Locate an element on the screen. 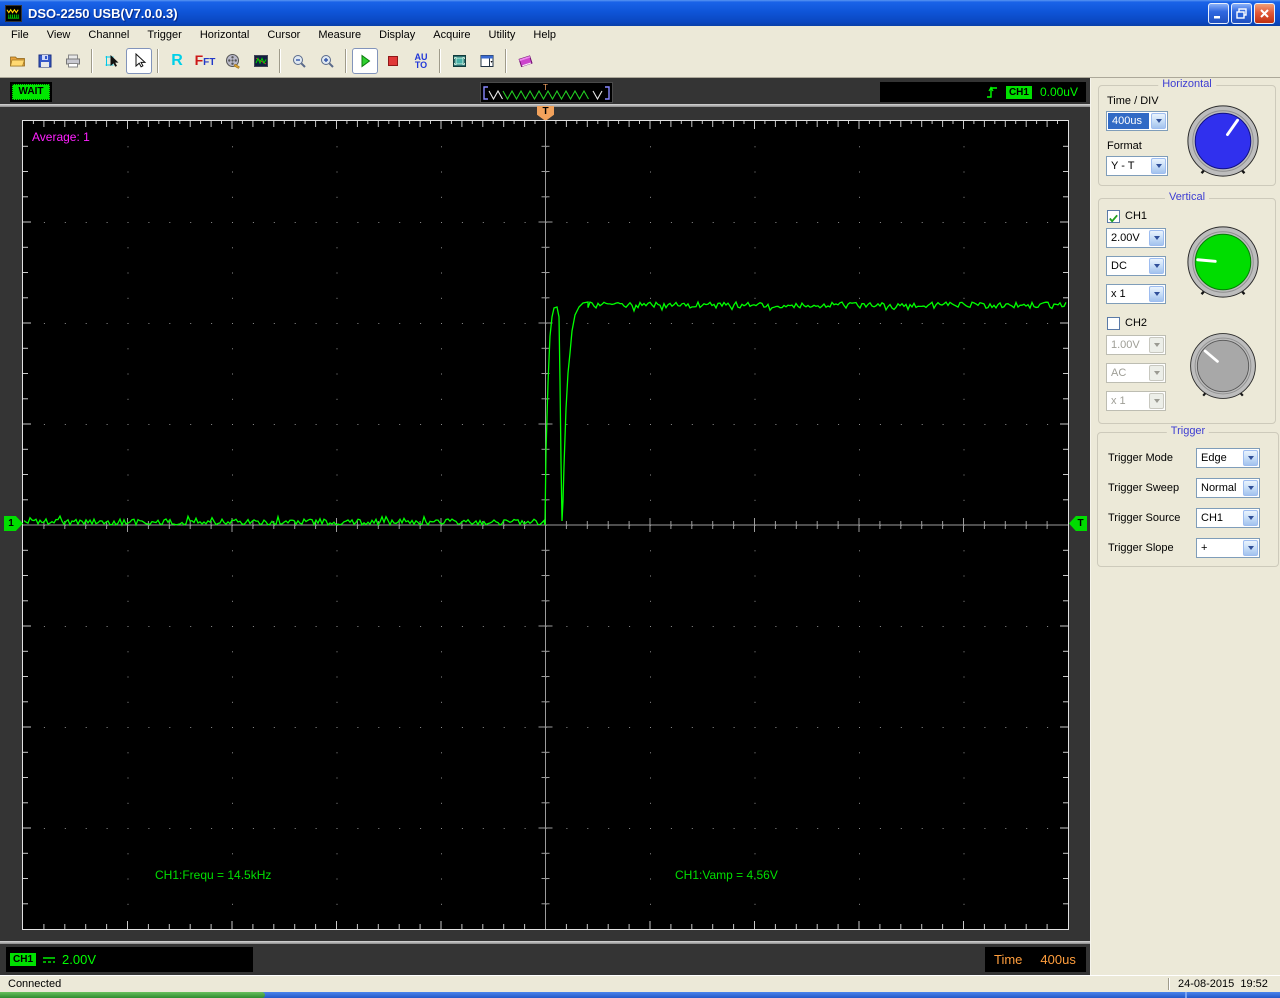 The width and height of the screenshot is (1280, 998). vertical-group-title: Vertical is located at coordinates (1187, 197).